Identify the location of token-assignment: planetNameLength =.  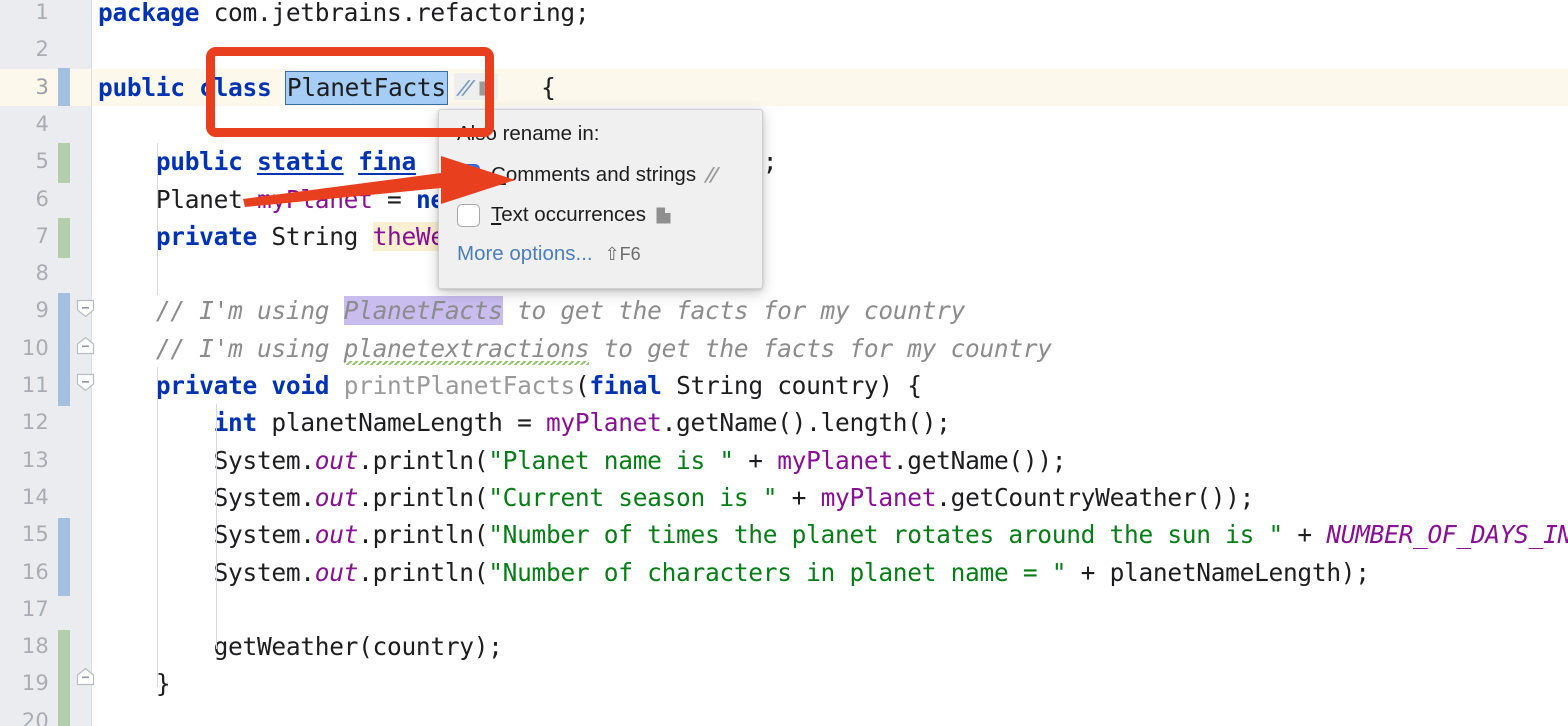
(401, 423).